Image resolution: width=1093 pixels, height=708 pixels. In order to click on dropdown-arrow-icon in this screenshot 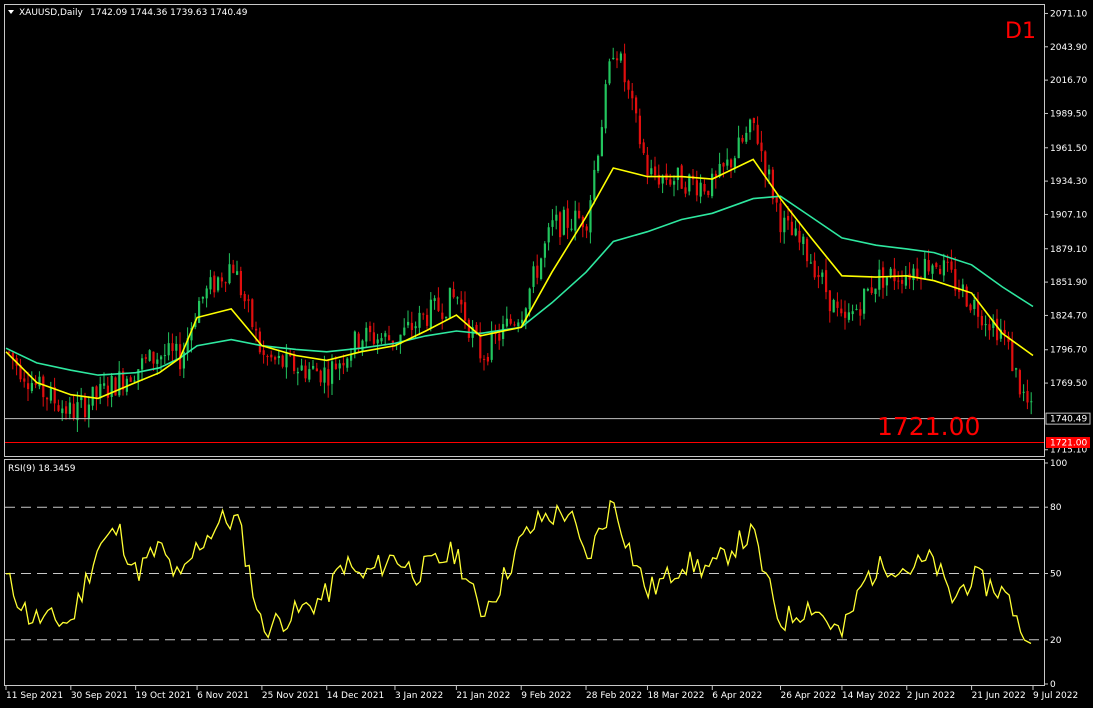, I will do `click(11, 12)`.